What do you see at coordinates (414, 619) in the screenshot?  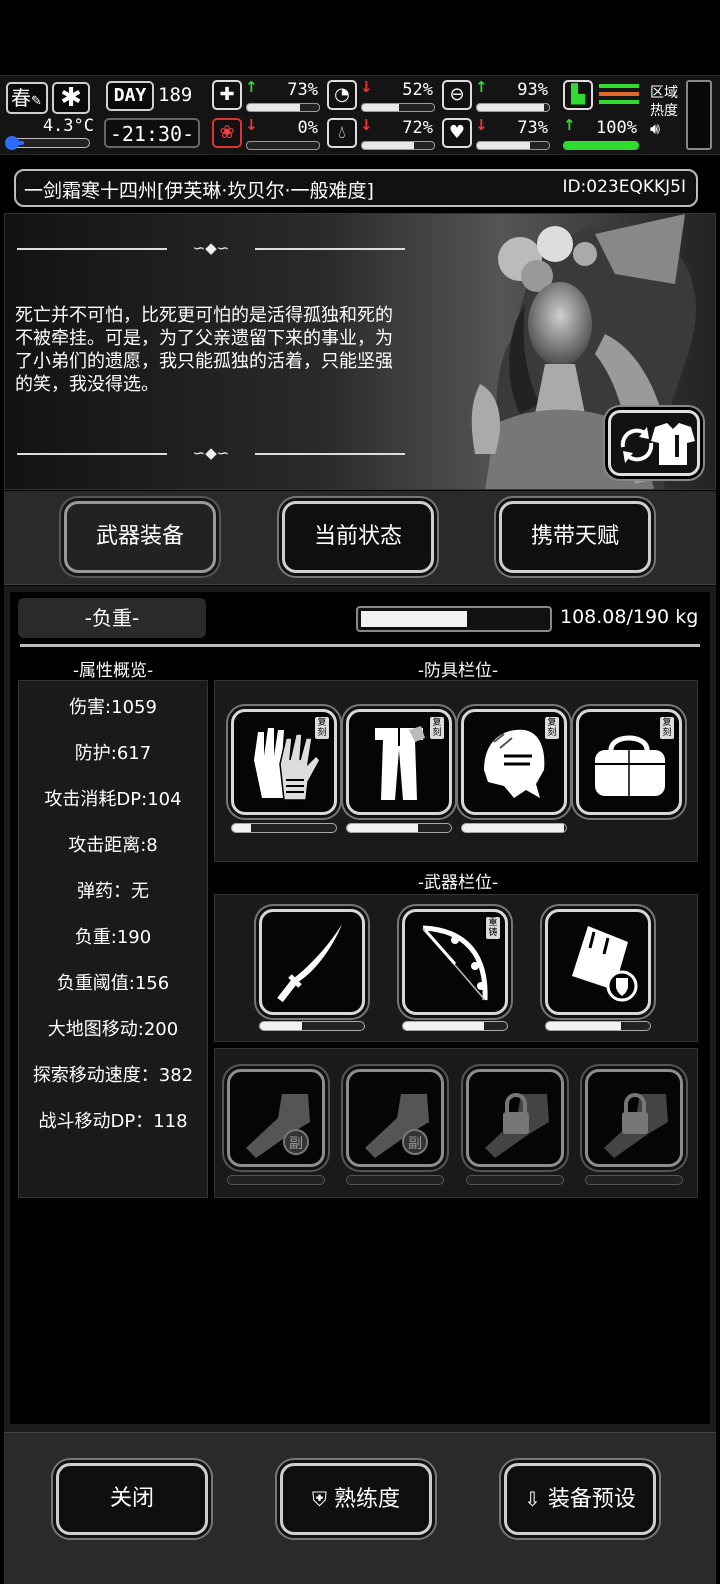 I see `load-bar-fill` at bounding box center [414, 619].